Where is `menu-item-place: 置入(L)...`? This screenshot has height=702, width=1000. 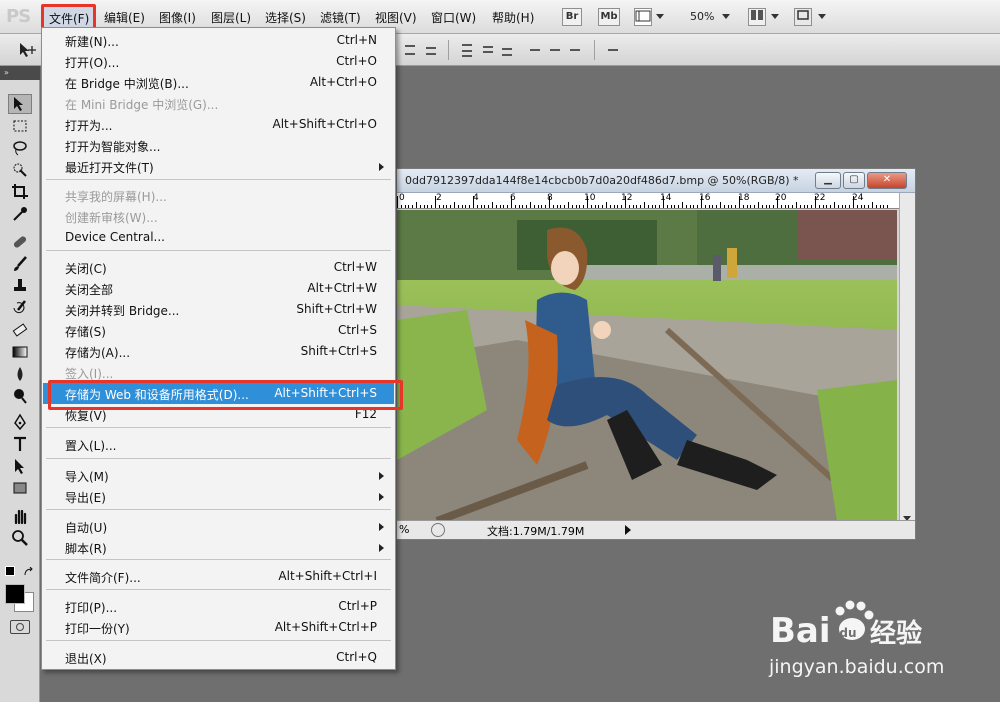 menu-item-place: 置入(L)... is located at coordinates (218, 444).